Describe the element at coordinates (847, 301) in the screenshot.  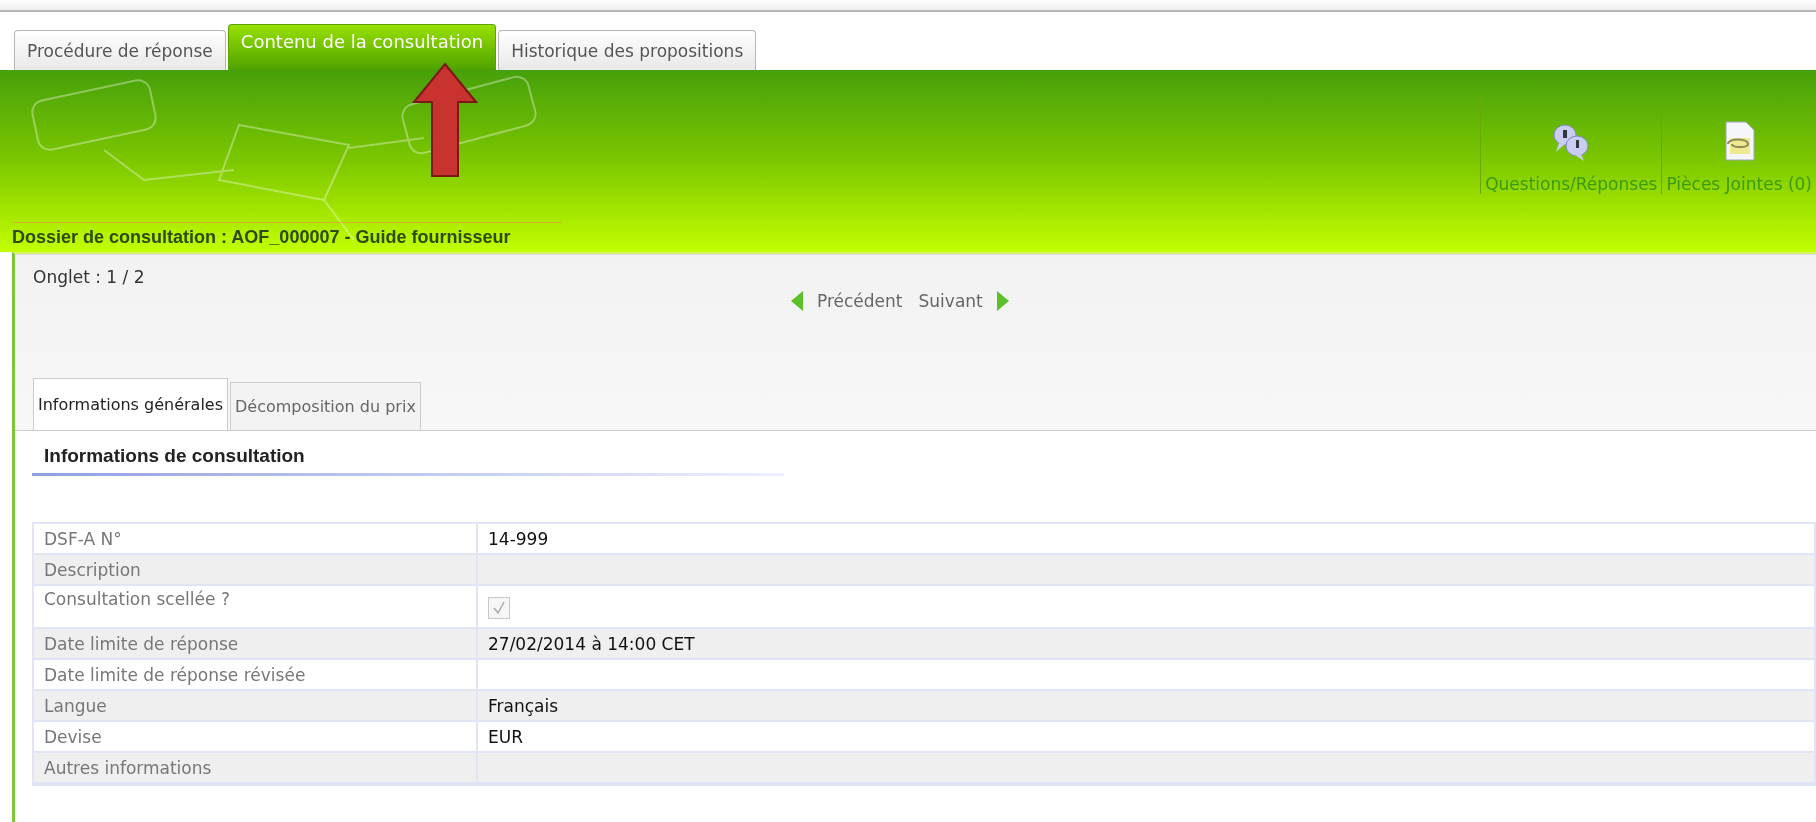
I see `previous-link: Précédent` at that location.